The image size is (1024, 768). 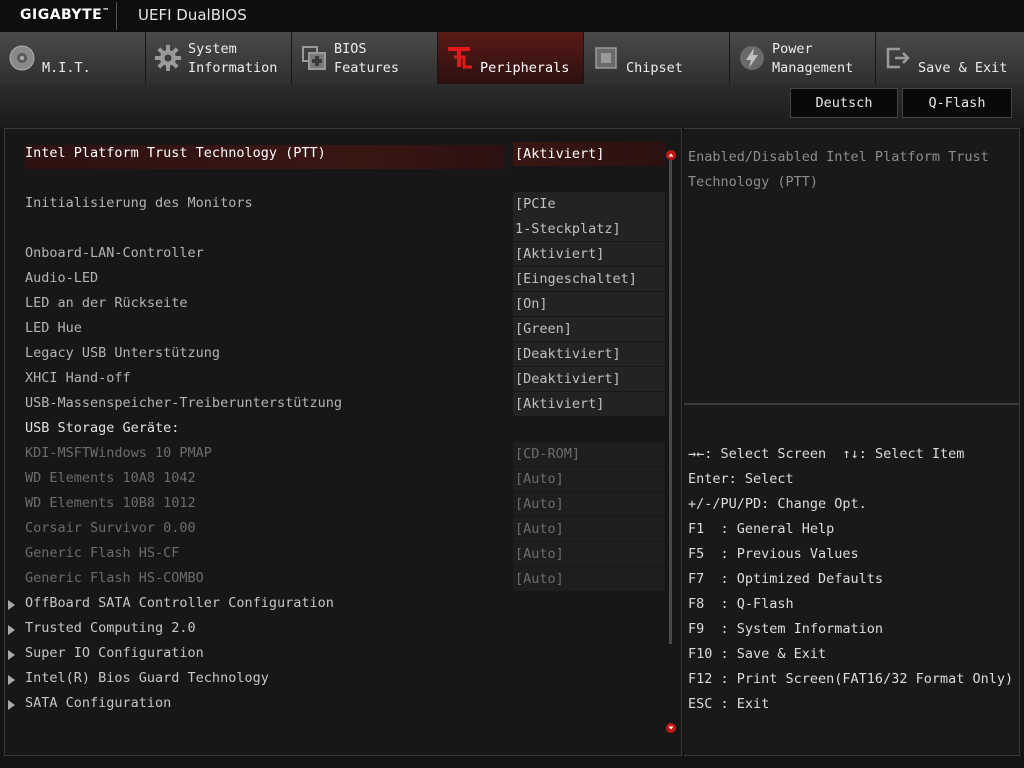 What do you see at coordinates (844, 103) in the screenshot?
I see `language-button: Deutsch` at bounding box center [844, 103].